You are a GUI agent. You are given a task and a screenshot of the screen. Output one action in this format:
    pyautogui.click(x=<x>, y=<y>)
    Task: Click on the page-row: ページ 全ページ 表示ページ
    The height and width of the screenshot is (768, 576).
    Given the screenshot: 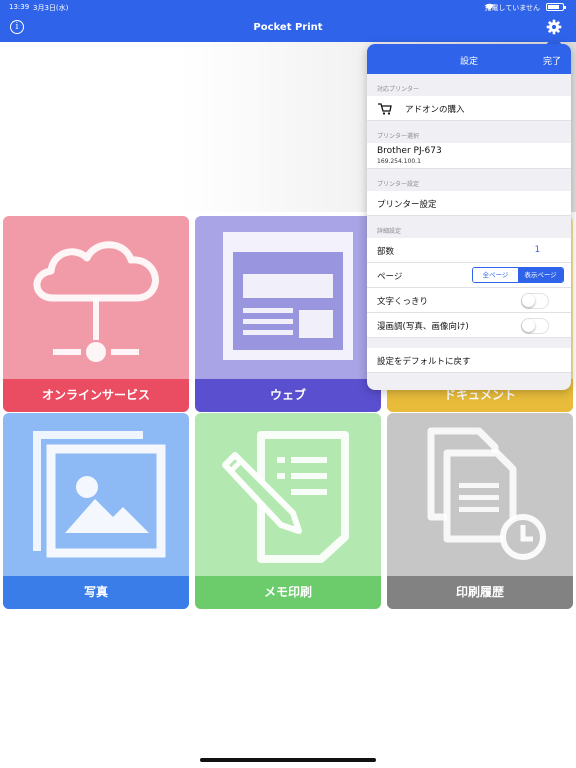 What is the action you would take?
    pyautogui.click(x=469, y=275)
    